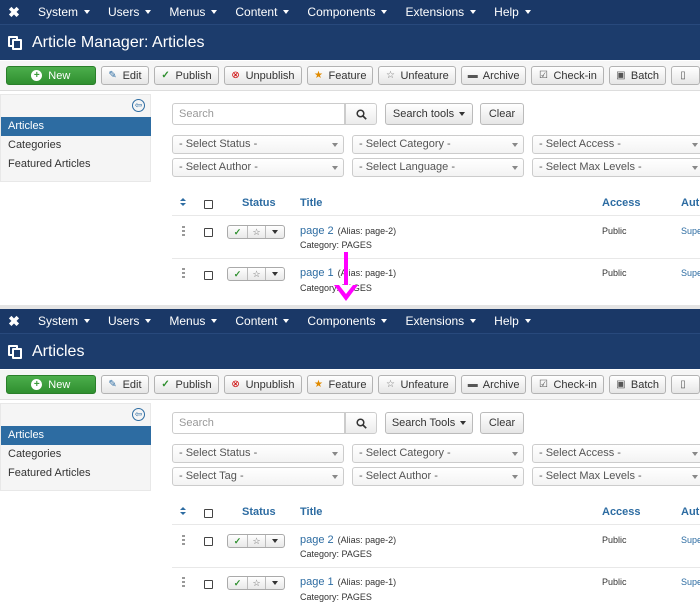  What do you see at coordinates (429, 114) in the screenshot?
I see `search-tools-button: Search tools` at bounding box center [429, 114].